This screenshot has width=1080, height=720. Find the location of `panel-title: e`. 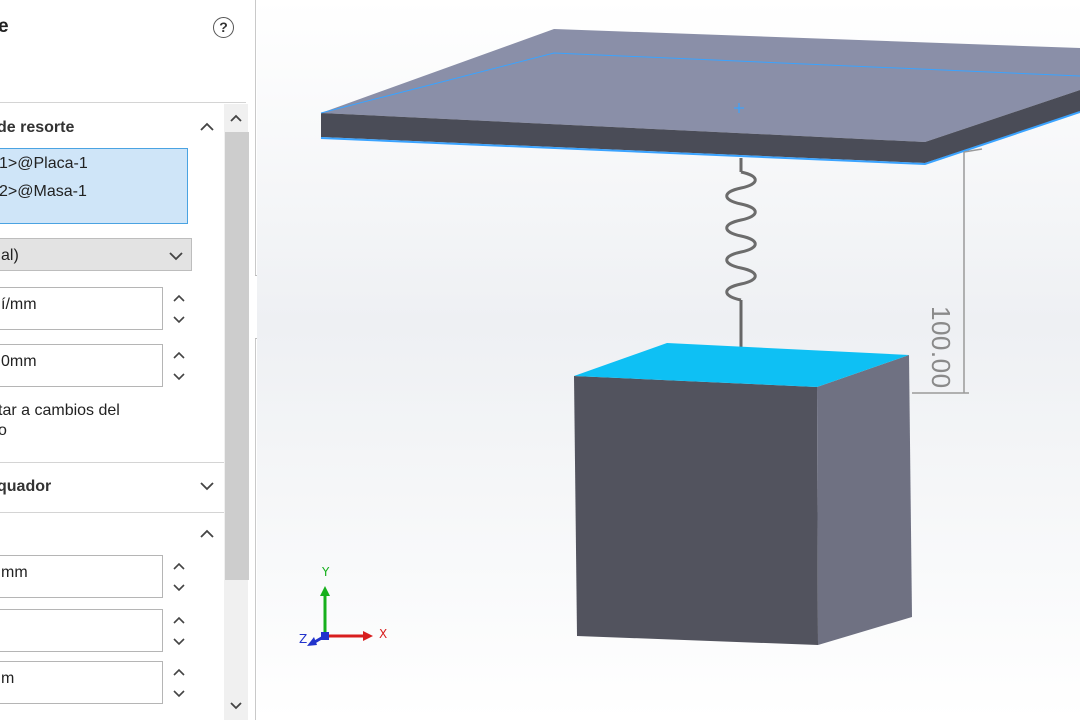

panel-title: e is located at coordinates (4, 27).